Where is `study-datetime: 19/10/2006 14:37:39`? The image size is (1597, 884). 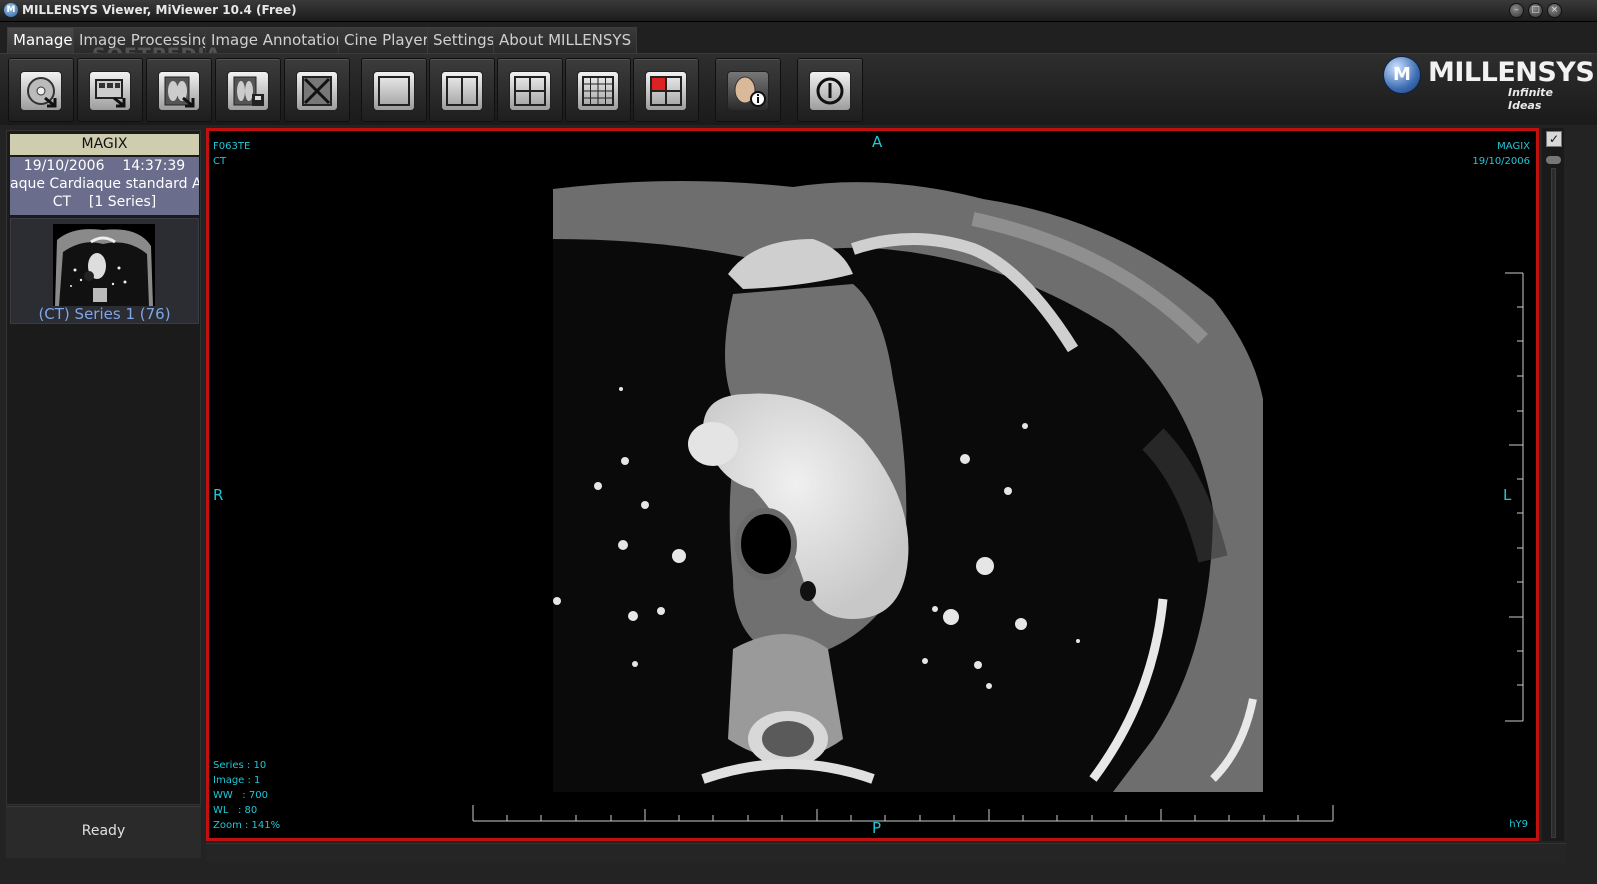
study-datetime: 19/10/2006 14:37:39 is located at coordinates (104, 166).